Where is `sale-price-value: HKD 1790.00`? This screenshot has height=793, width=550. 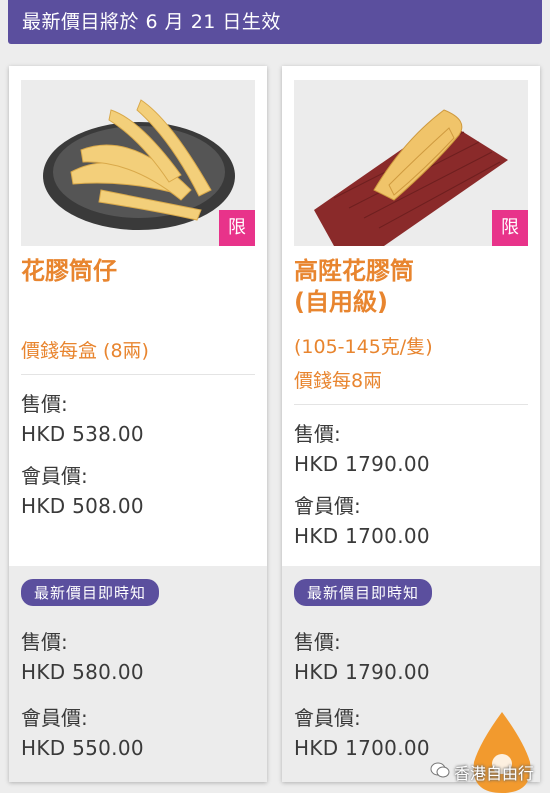 sale-price-value: HKD 1790.00 is located at coordinates (362, 464).